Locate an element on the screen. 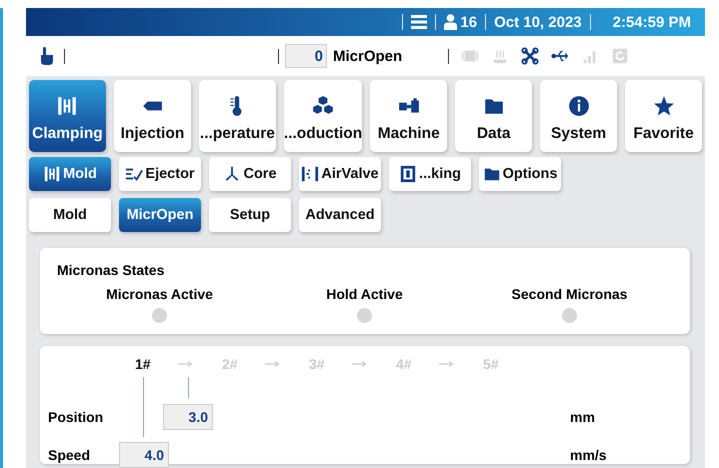  counter-field: 0 is located at coordinates (306, 56).